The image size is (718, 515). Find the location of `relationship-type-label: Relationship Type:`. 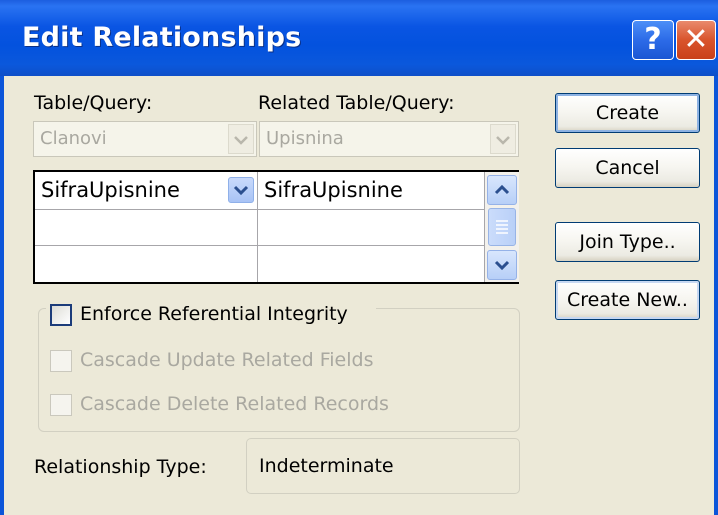

relationship-type-label: Relationship Type: is located at coordinates (120, 467).